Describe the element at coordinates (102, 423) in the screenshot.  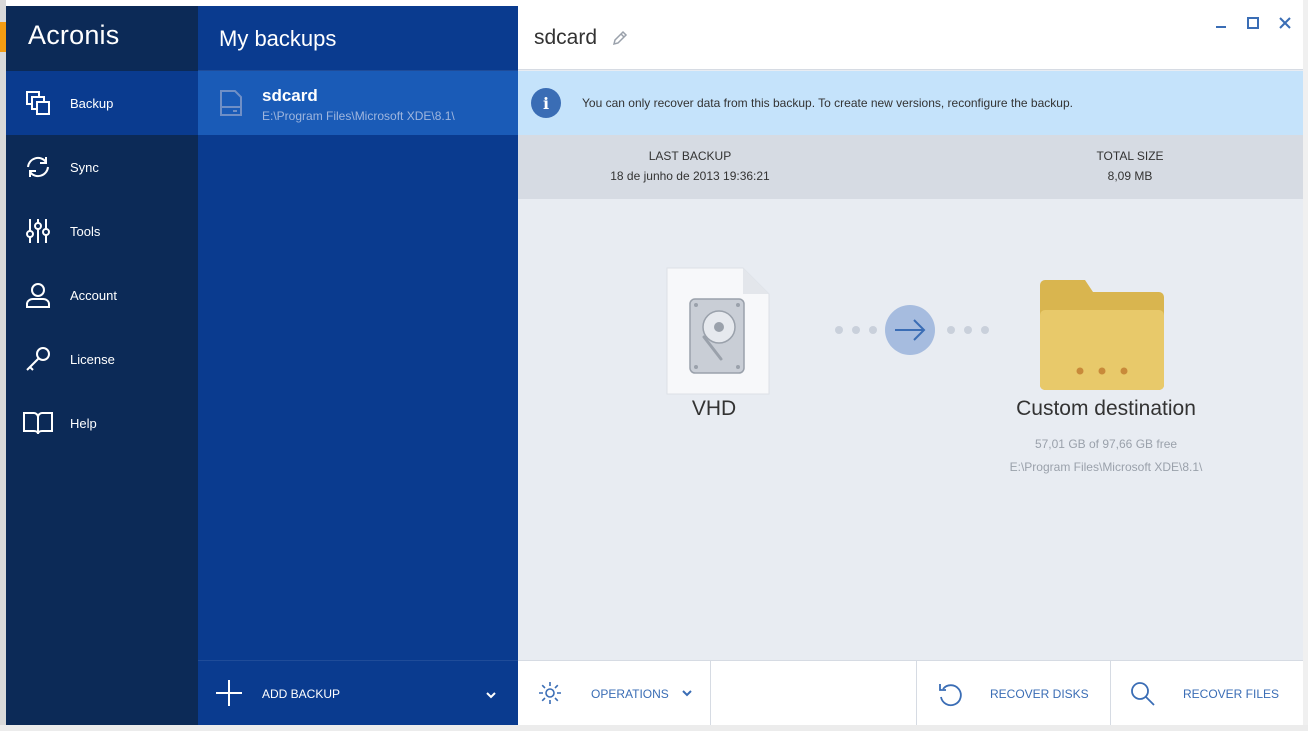
I see `nav-item-help: Help` at that location.